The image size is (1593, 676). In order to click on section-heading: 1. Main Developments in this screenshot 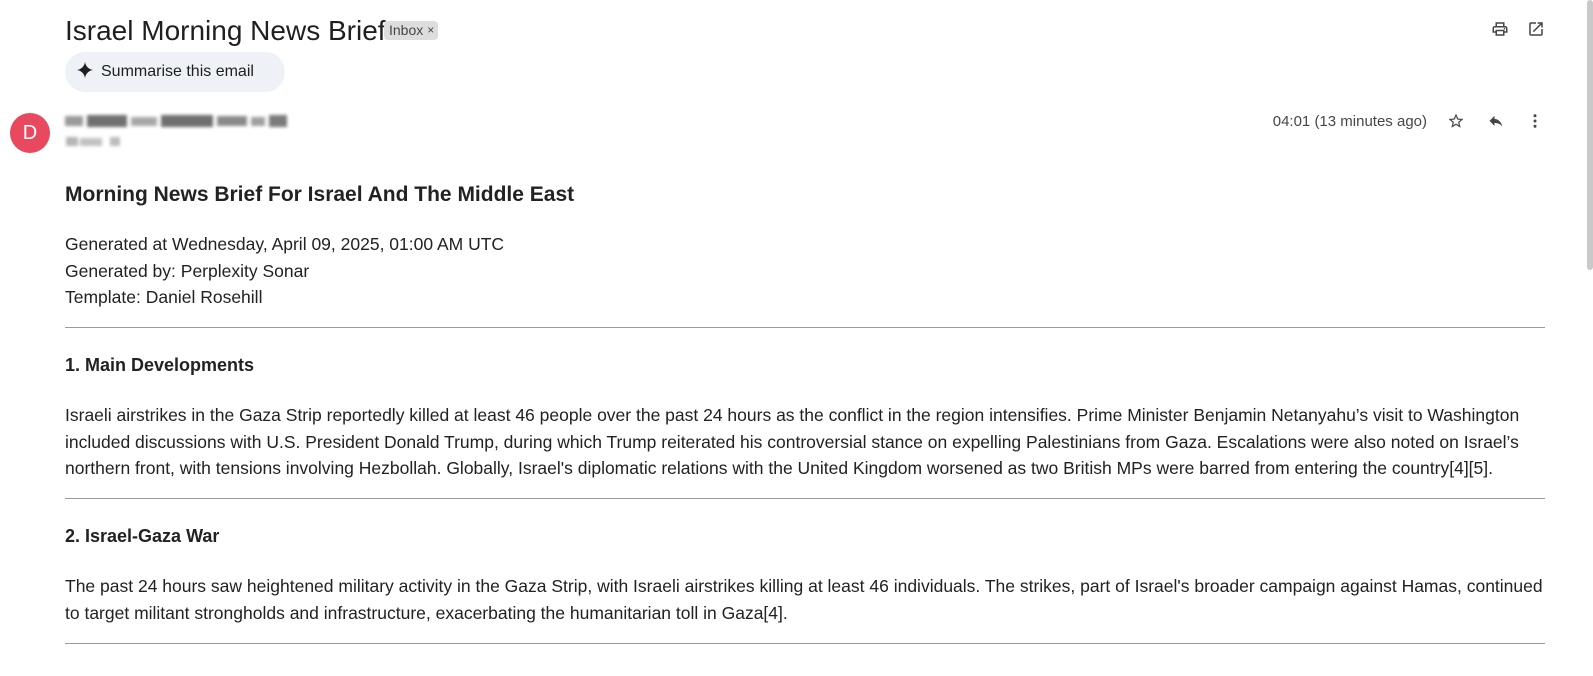, I will do `click(160, 365)`.